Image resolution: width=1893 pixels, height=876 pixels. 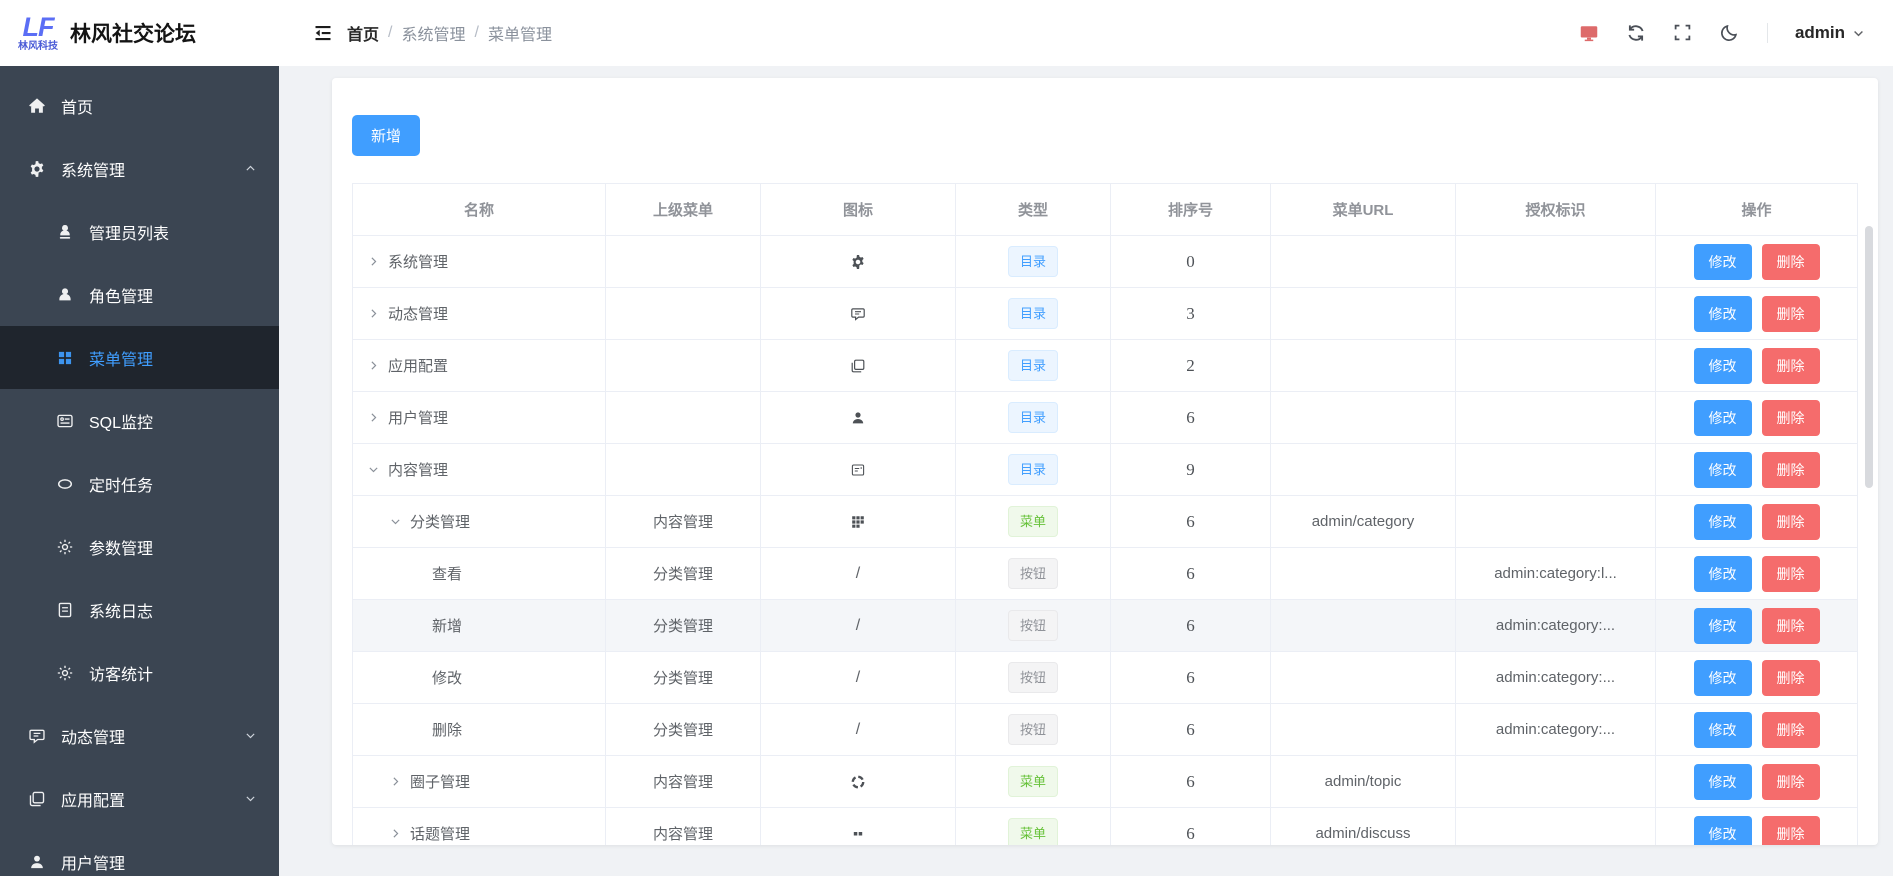 What do you see at coordinates (139, 798) in the screenshot?
I see `sidebar-item-应用配置: 应用配置` at bounding box center [139, 798].